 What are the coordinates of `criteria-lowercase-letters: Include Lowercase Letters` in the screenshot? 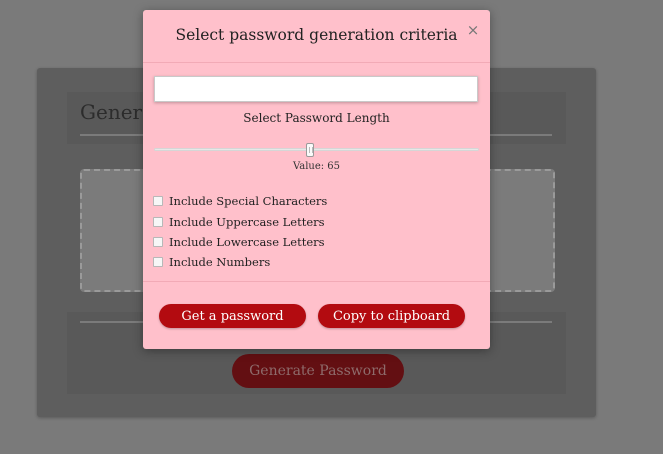 It's located at (313, 242).